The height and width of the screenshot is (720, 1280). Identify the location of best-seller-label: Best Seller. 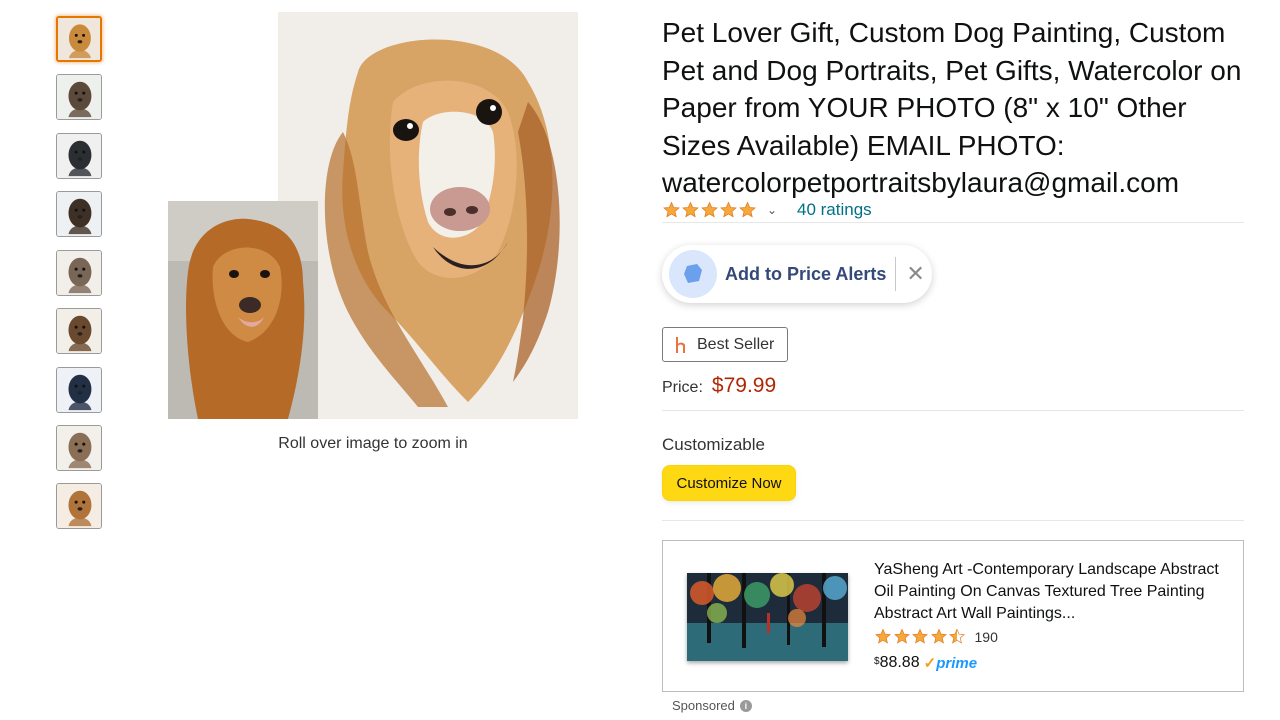
(736, 344).